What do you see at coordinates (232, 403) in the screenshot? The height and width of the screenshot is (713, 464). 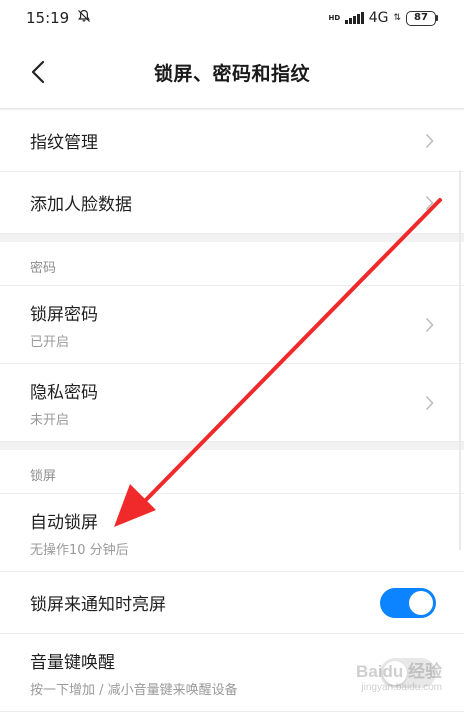 I see `privacy-password-row: 隐私密码 未开启` at bounding box center [232, 403].